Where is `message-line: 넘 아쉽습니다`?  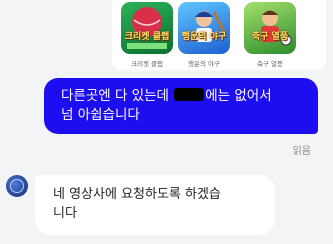 message-line: 넘 아쉽습니다 is located at coordinates (100, 115).